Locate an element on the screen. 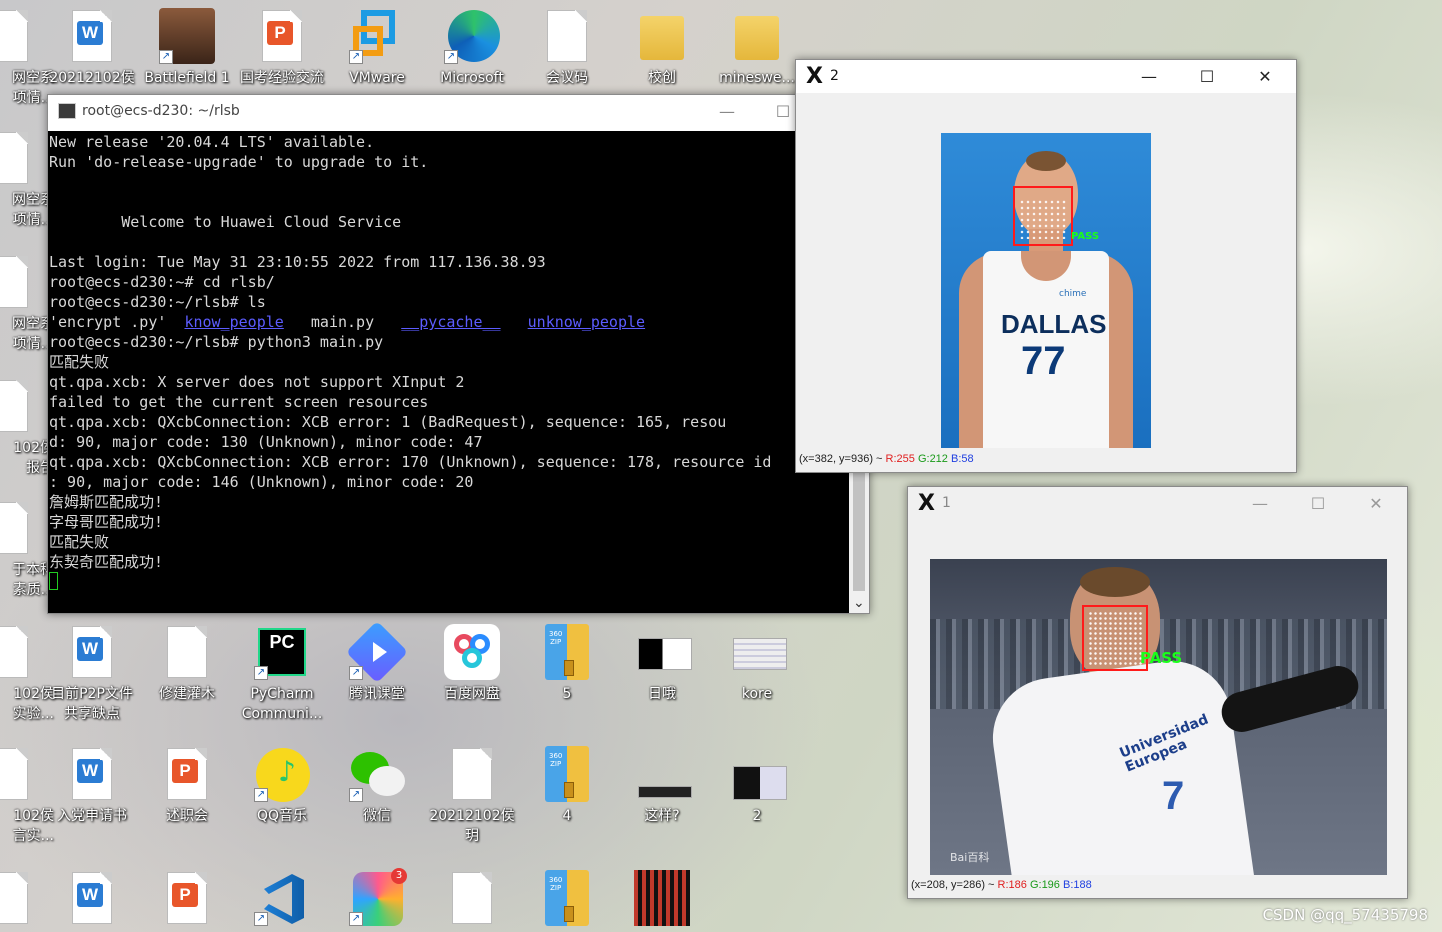  desktop-icon-folder-xiaochuang: 校创 is located at coordinates (662, 48).